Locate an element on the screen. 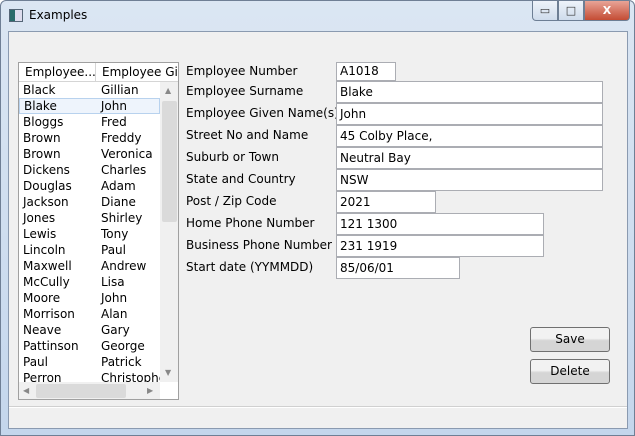  list-row: Moore John is located at coordinates (89, 298).